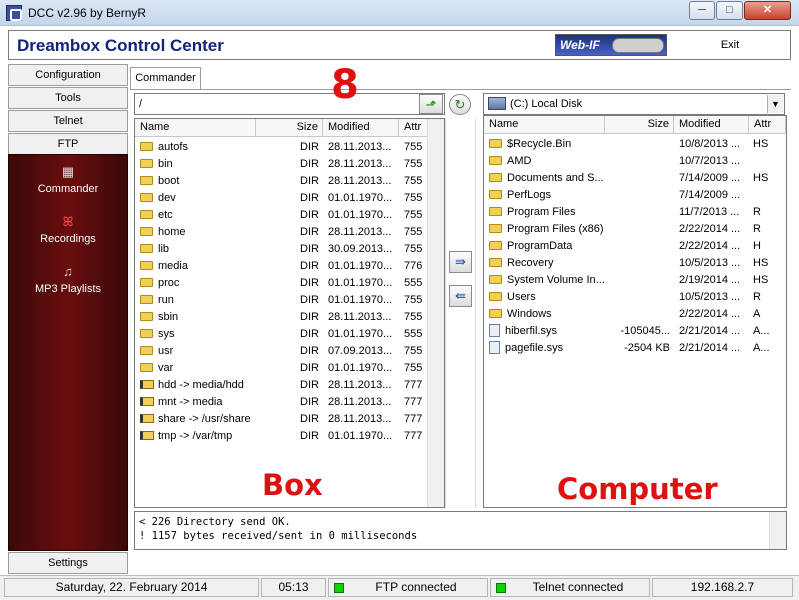 The height and width of the screenshot is (600, 799). What do you see at coordinates (68, 280) in the screenshot?
I see `nav-item-mp3-playlists: ♫ MP3 Playlists` at bounding box center [68, 280].